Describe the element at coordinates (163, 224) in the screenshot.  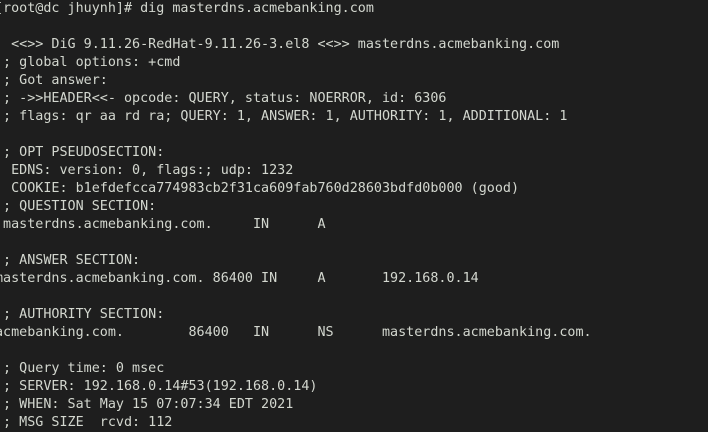
I see `question-record-line: ;masterdns.acmebanking.com. IN A` at that location.